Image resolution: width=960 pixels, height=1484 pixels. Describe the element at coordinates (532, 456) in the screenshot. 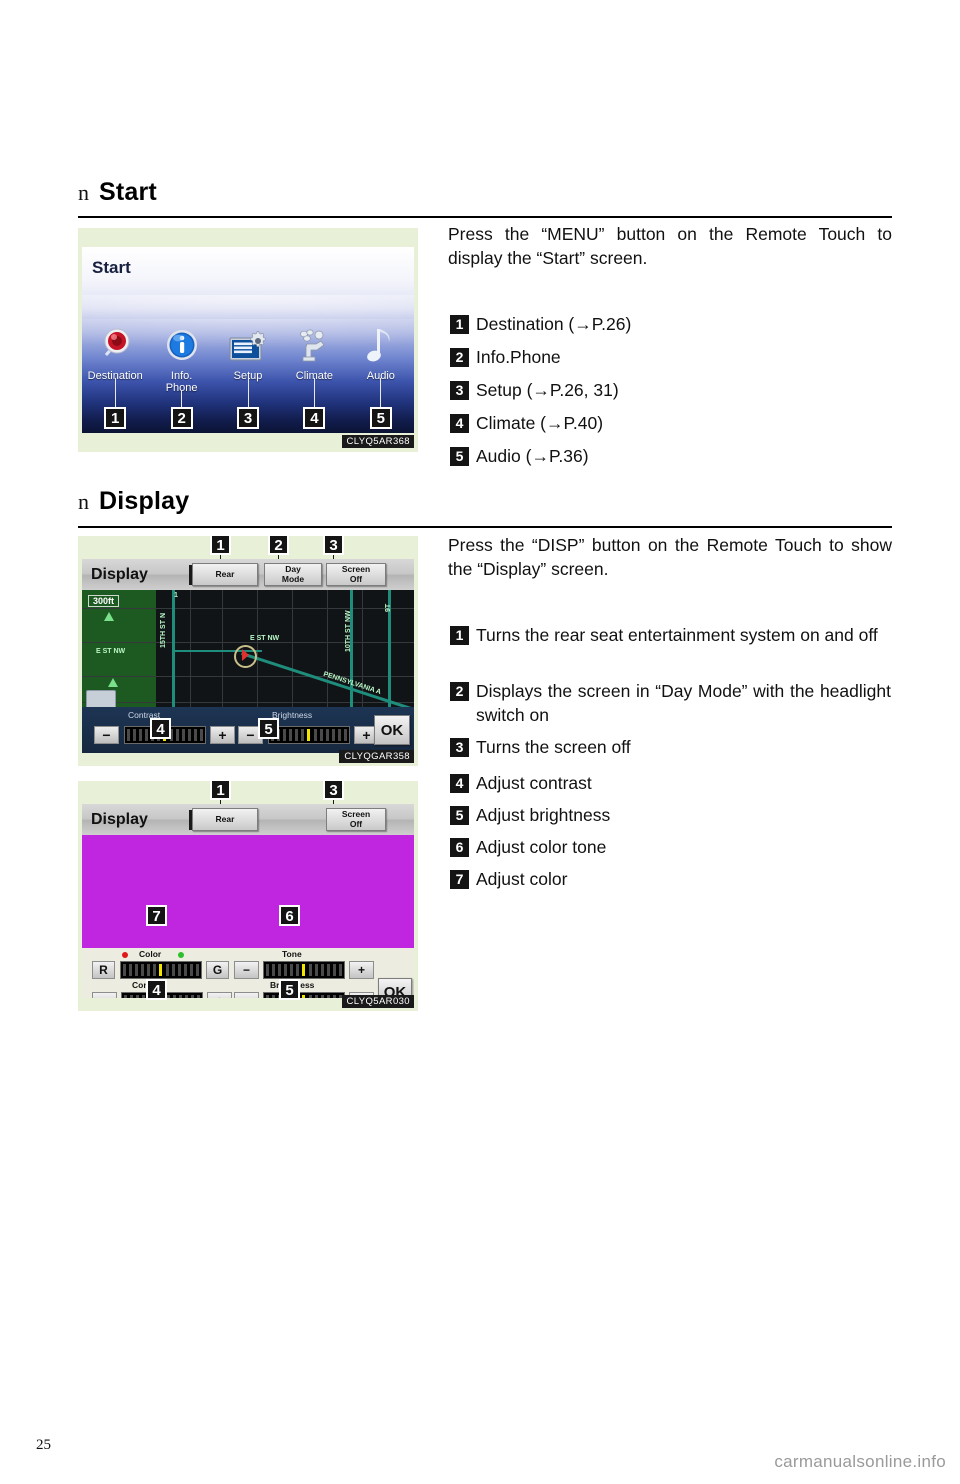

I see `list-item-label: Audio (→P.36)` at that location.